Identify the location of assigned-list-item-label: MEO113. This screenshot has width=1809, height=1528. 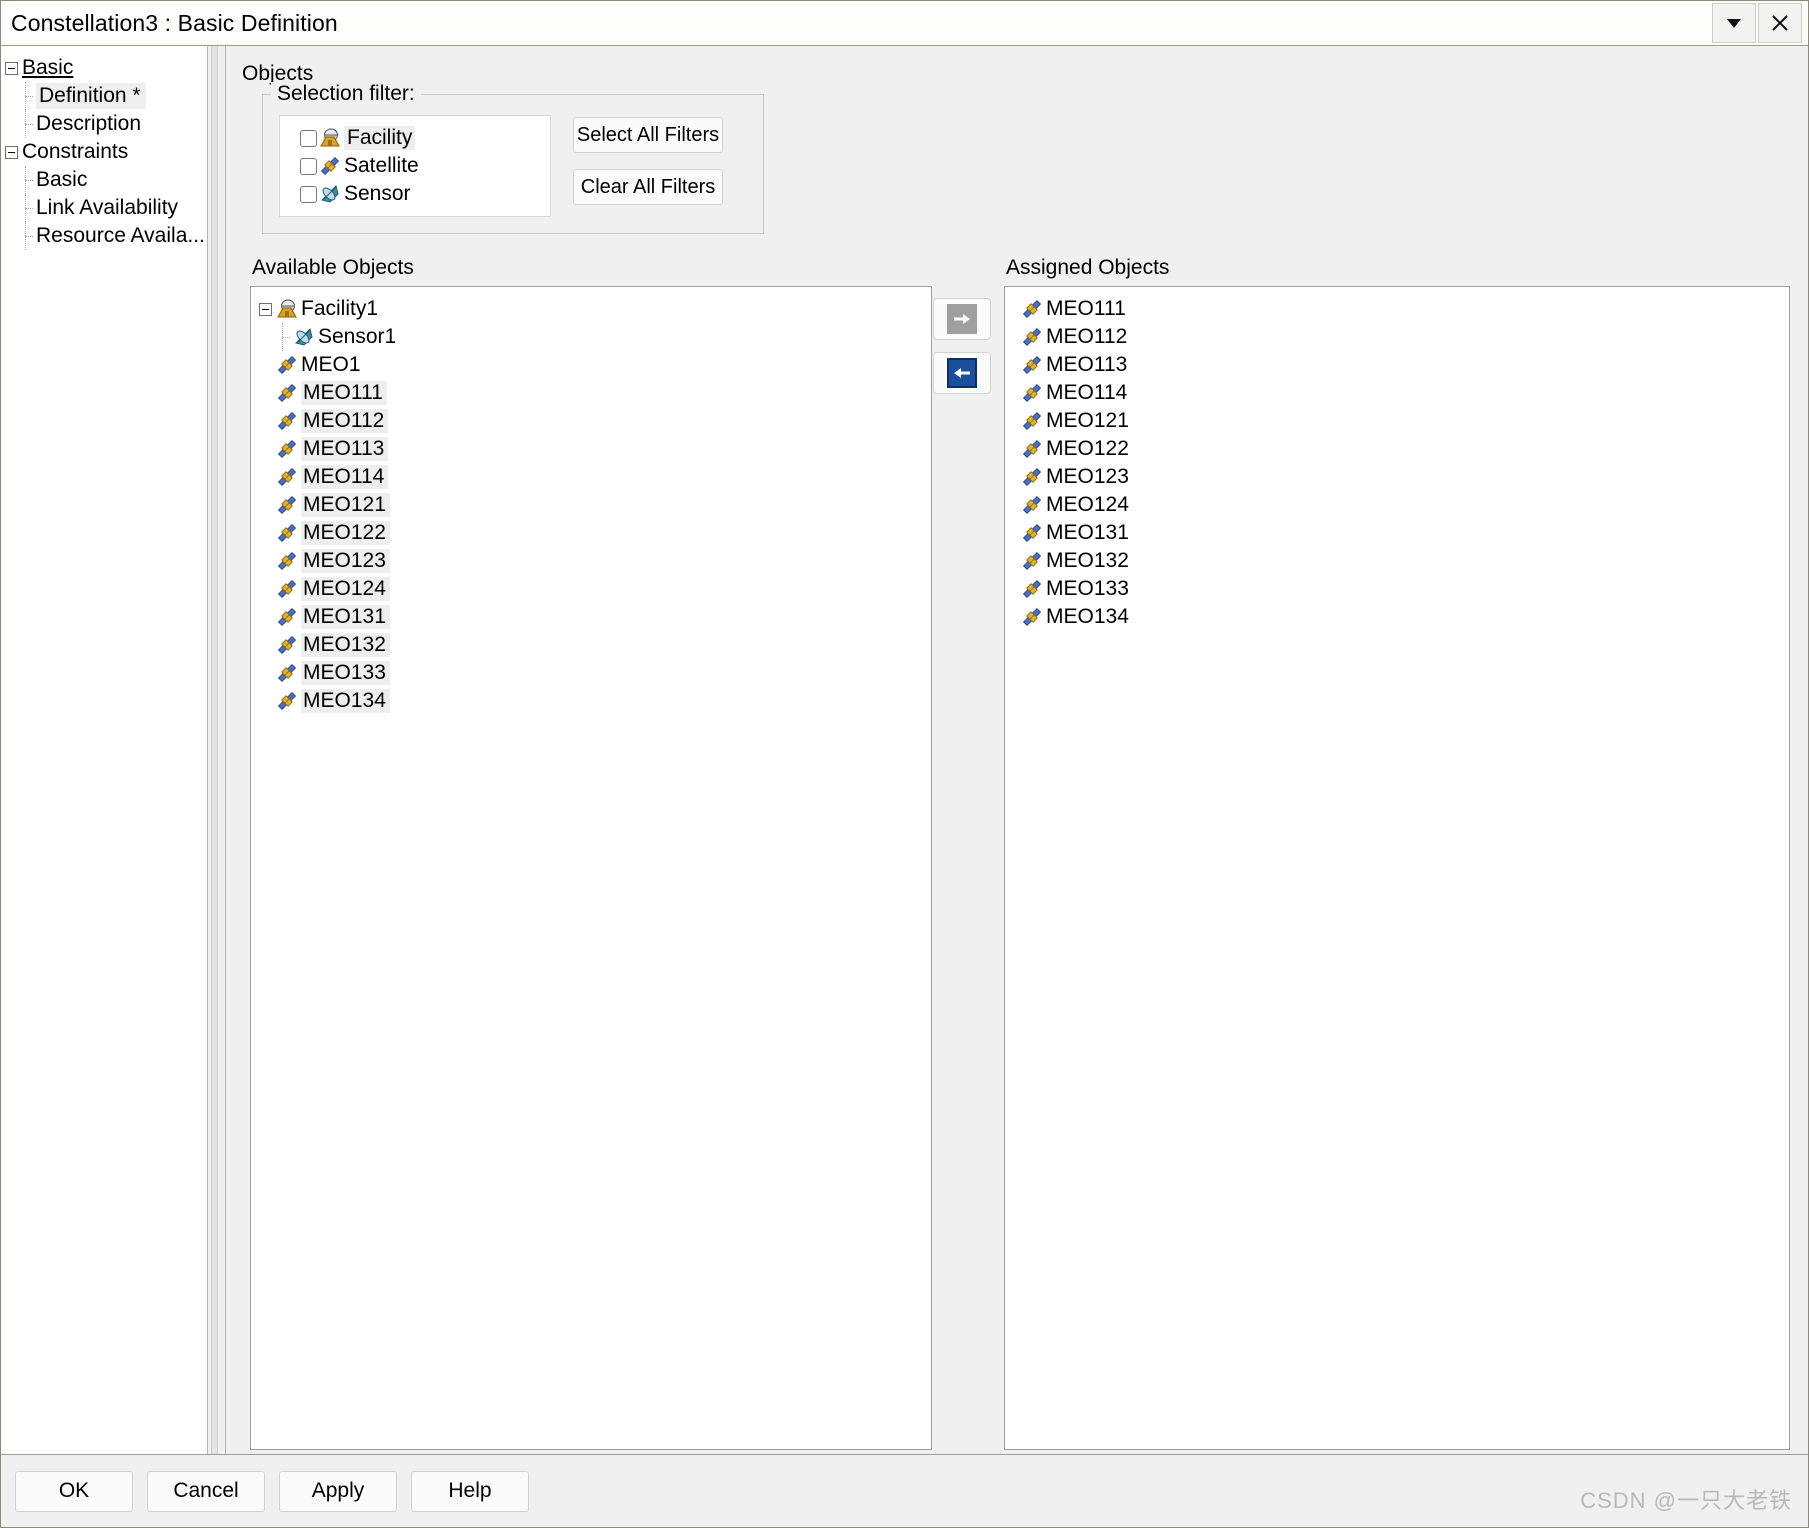
(1087, 364).